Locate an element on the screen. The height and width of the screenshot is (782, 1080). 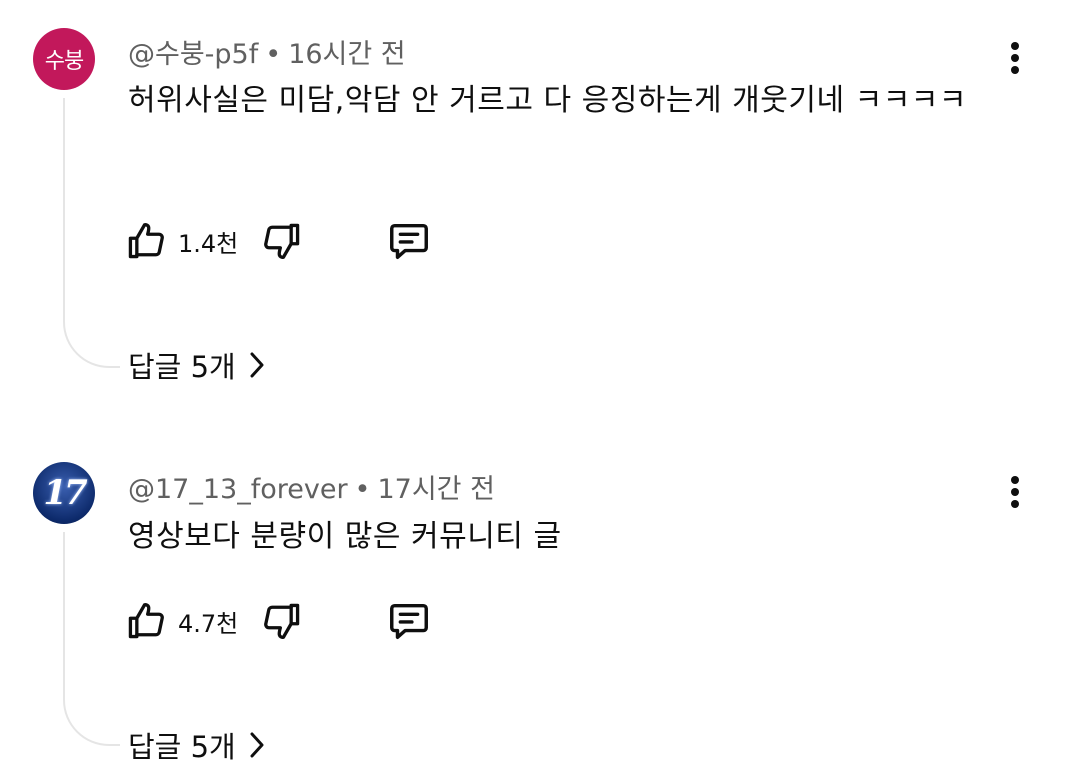
avatar-initials: 17 is located at coordinates (65, 493).